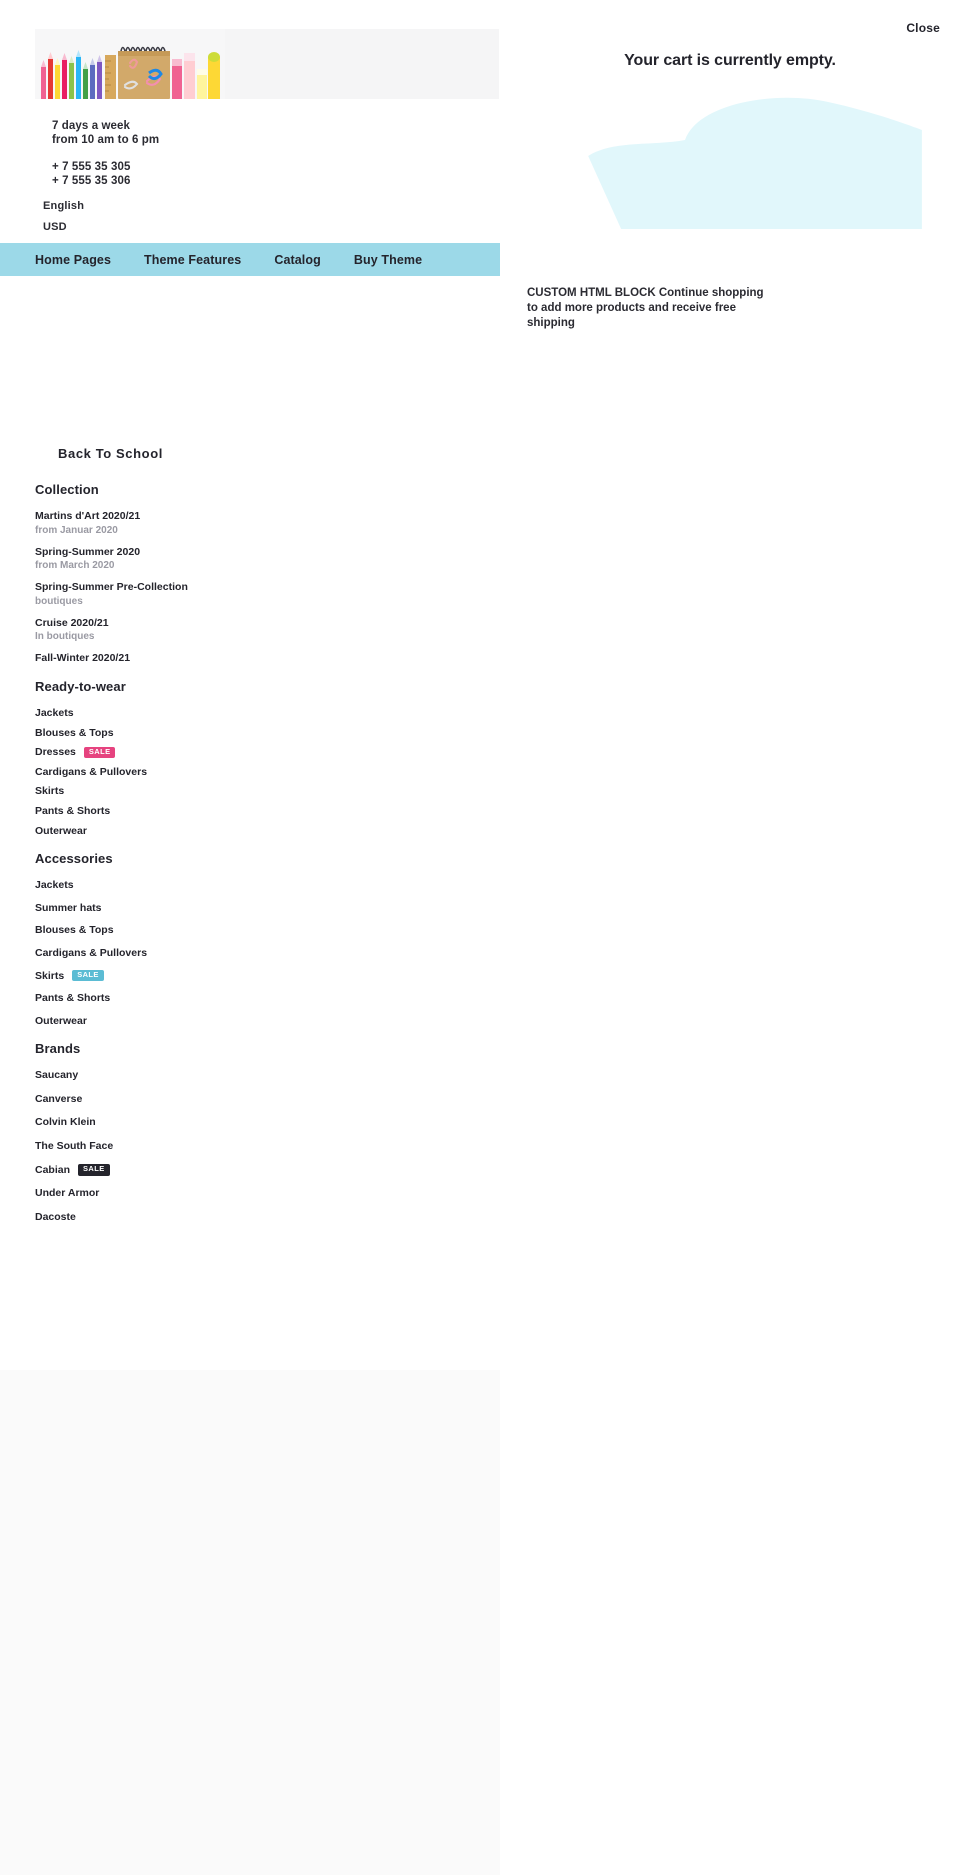  I want to click on page-content-placeholder, so click(250, 1622).